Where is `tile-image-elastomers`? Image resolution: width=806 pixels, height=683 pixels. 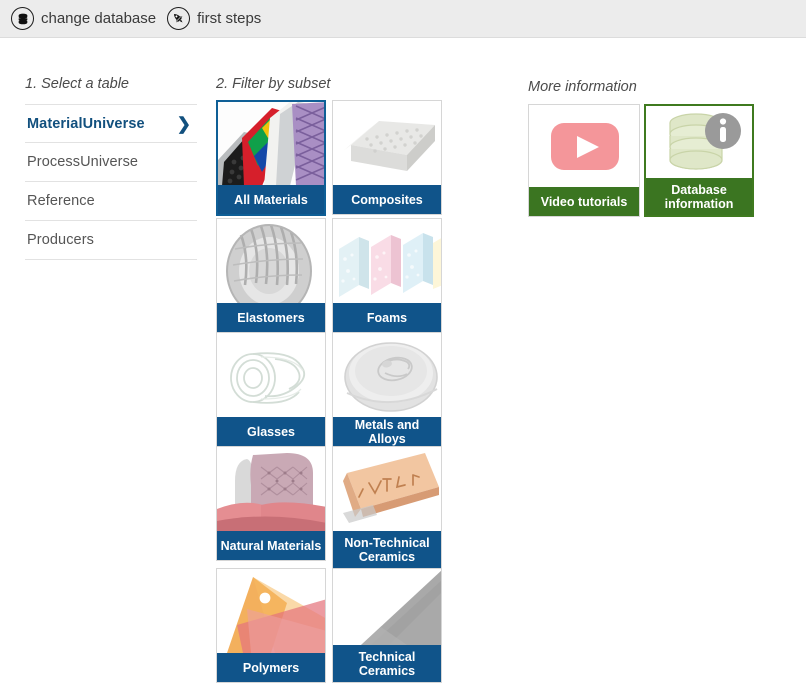 tile-image-elastomers is located at coordinates (271, 261).